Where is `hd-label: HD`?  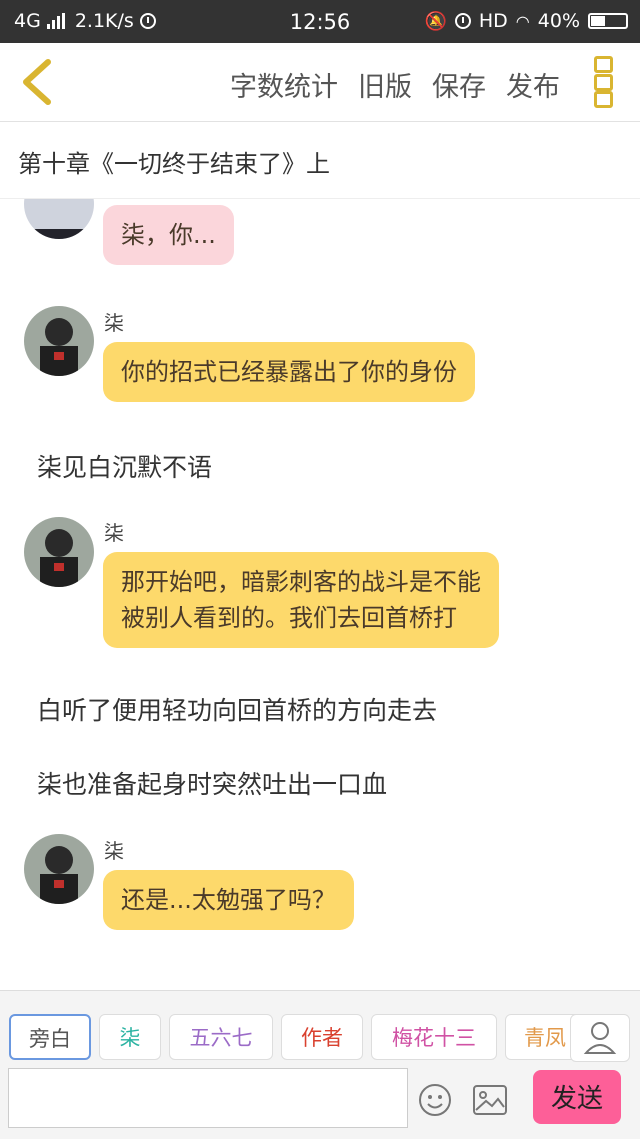
hd-label: HD is located at coordinates (493, 21).